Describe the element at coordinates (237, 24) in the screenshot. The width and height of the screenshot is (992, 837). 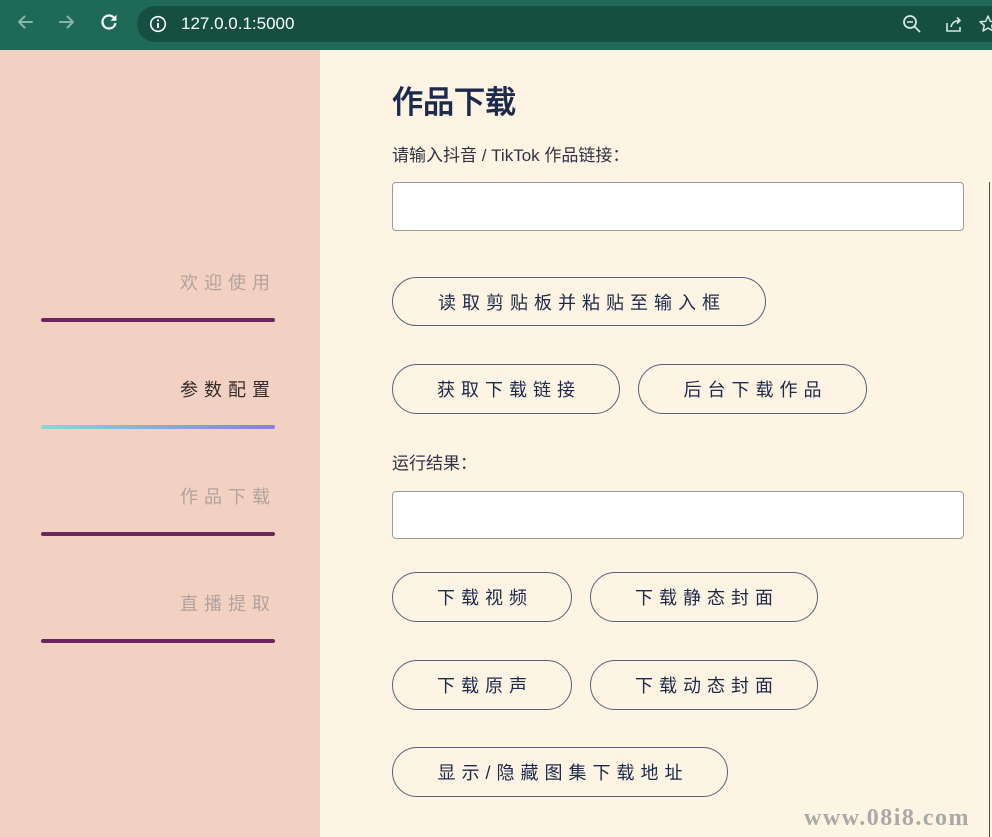
I see `url-text: 127.0.0.1:5000` at that location.